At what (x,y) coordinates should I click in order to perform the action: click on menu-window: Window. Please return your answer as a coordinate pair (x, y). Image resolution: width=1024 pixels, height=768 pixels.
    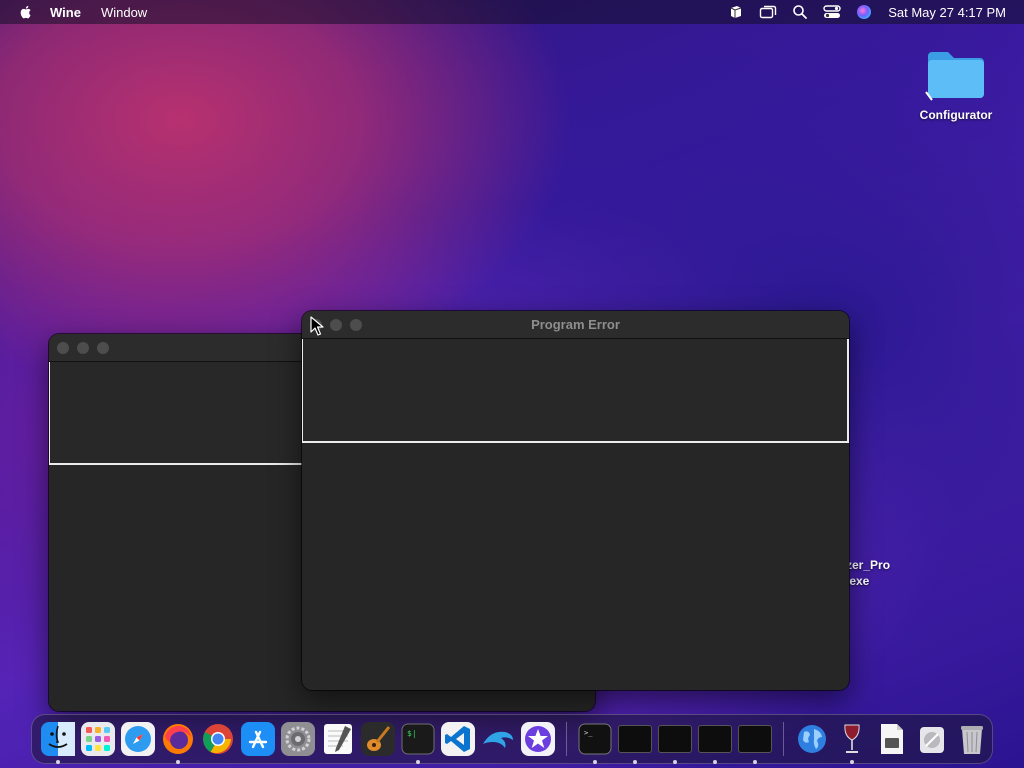
    Looking at the image, I should click on (124, 12).